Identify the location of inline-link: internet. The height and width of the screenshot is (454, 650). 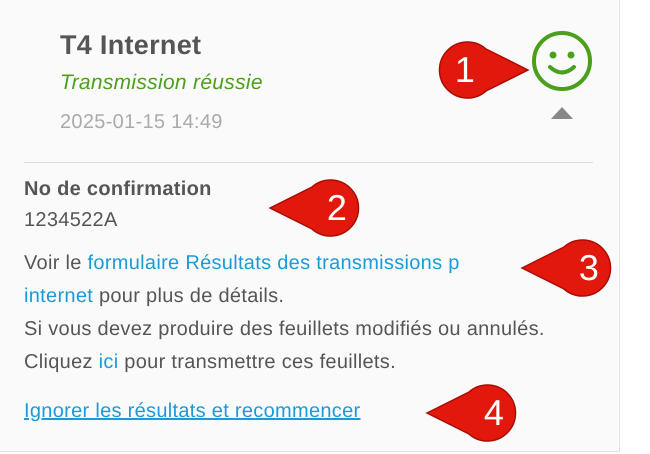
(59, 296).